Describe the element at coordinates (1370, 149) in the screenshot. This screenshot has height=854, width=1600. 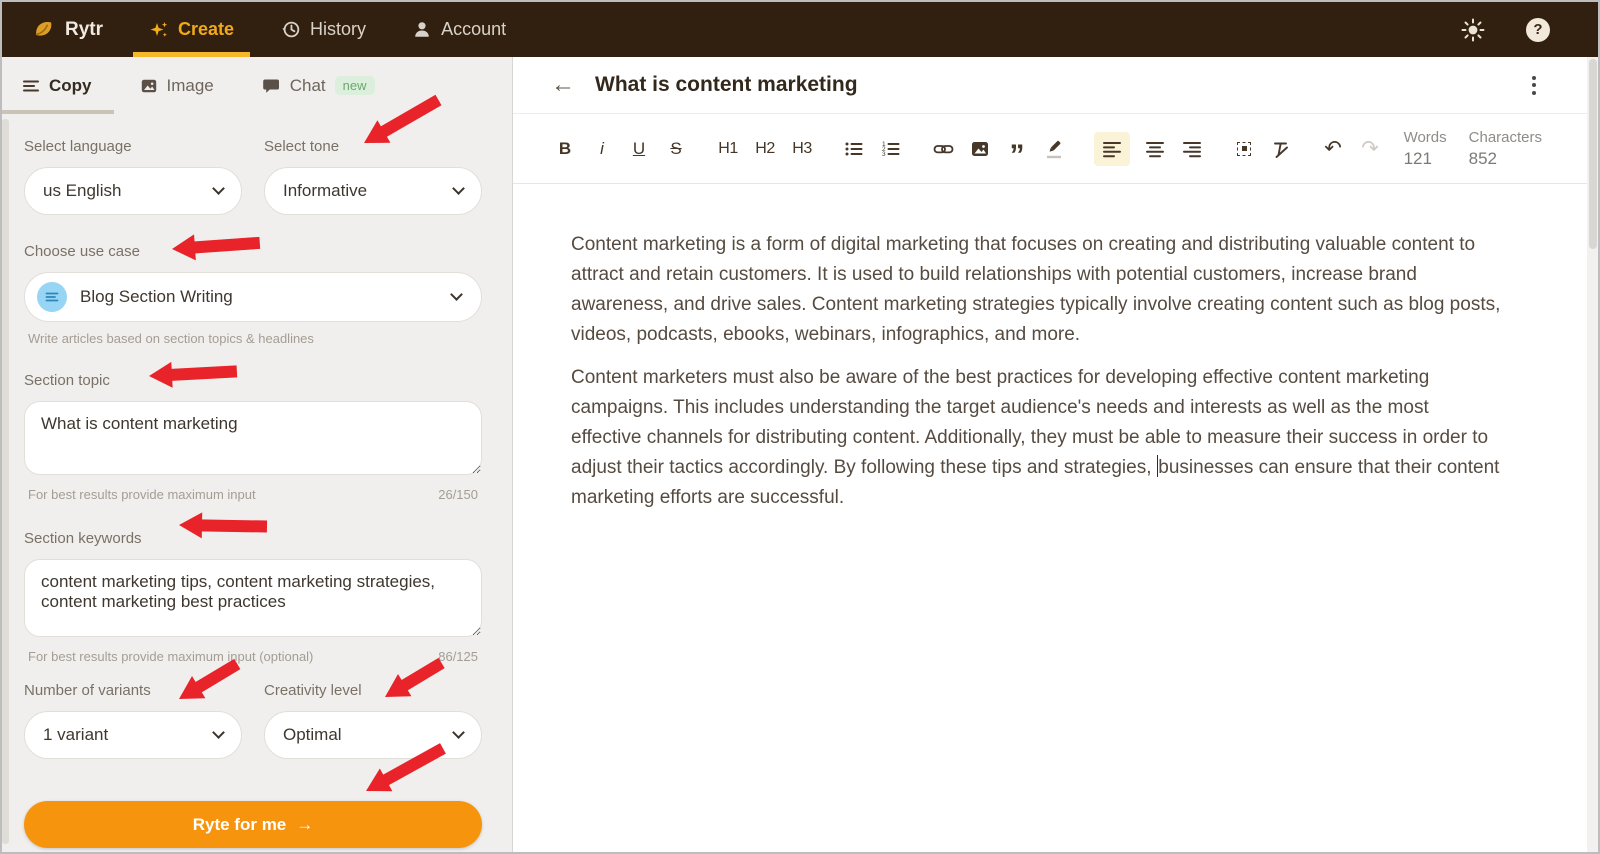
I see `redo-button: ↷` at that location.